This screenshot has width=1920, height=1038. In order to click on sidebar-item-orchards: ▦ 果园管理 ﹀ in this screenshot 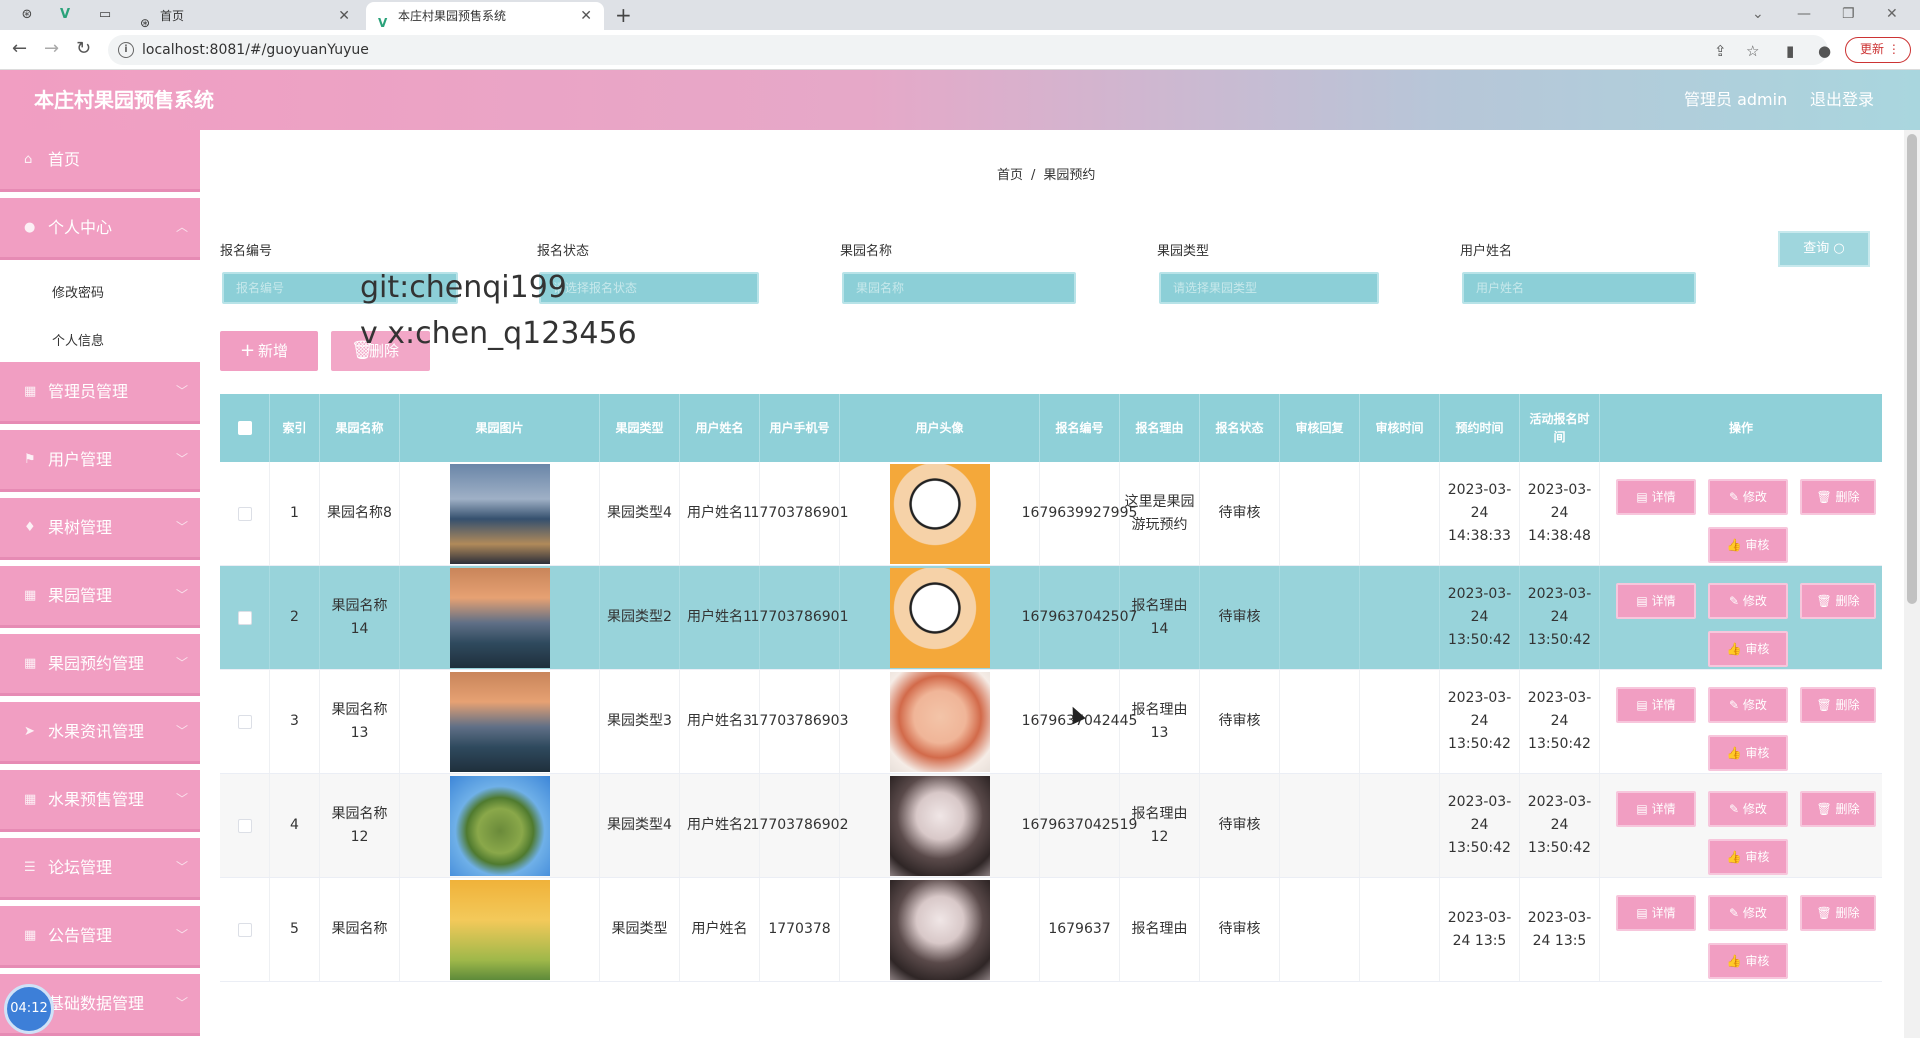, I will do `click(100, 597)`.